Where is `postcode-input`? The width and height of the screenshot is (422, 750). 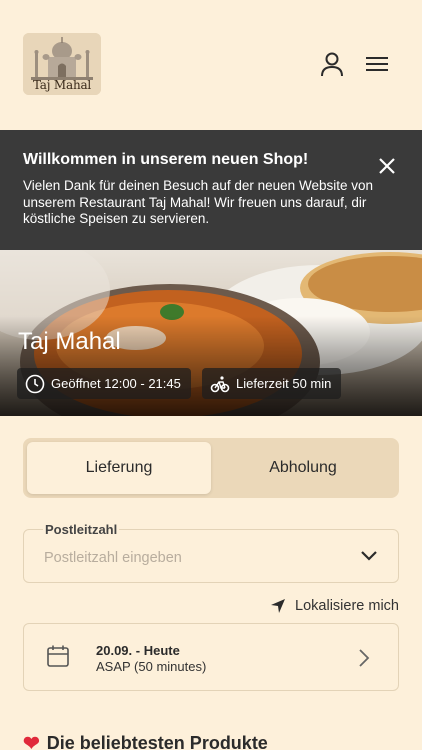 postcode-input is located at coordinates (194, 558).